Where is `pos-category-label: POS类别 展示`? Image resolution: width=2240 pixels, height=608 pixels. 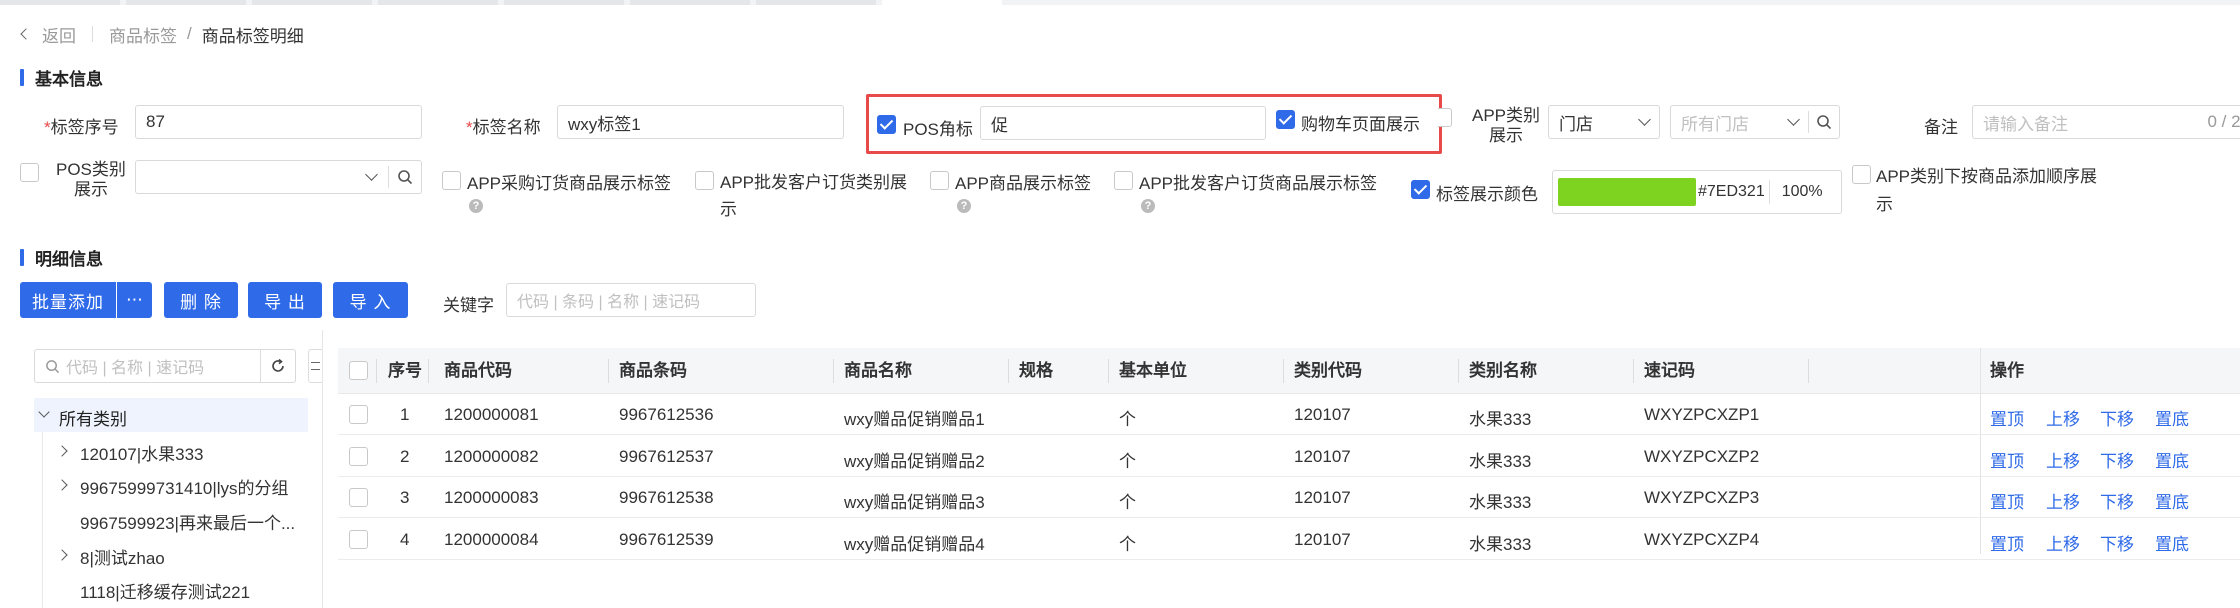 pos-category-label: POS类别 展示 is located at coordinates (91, 179).